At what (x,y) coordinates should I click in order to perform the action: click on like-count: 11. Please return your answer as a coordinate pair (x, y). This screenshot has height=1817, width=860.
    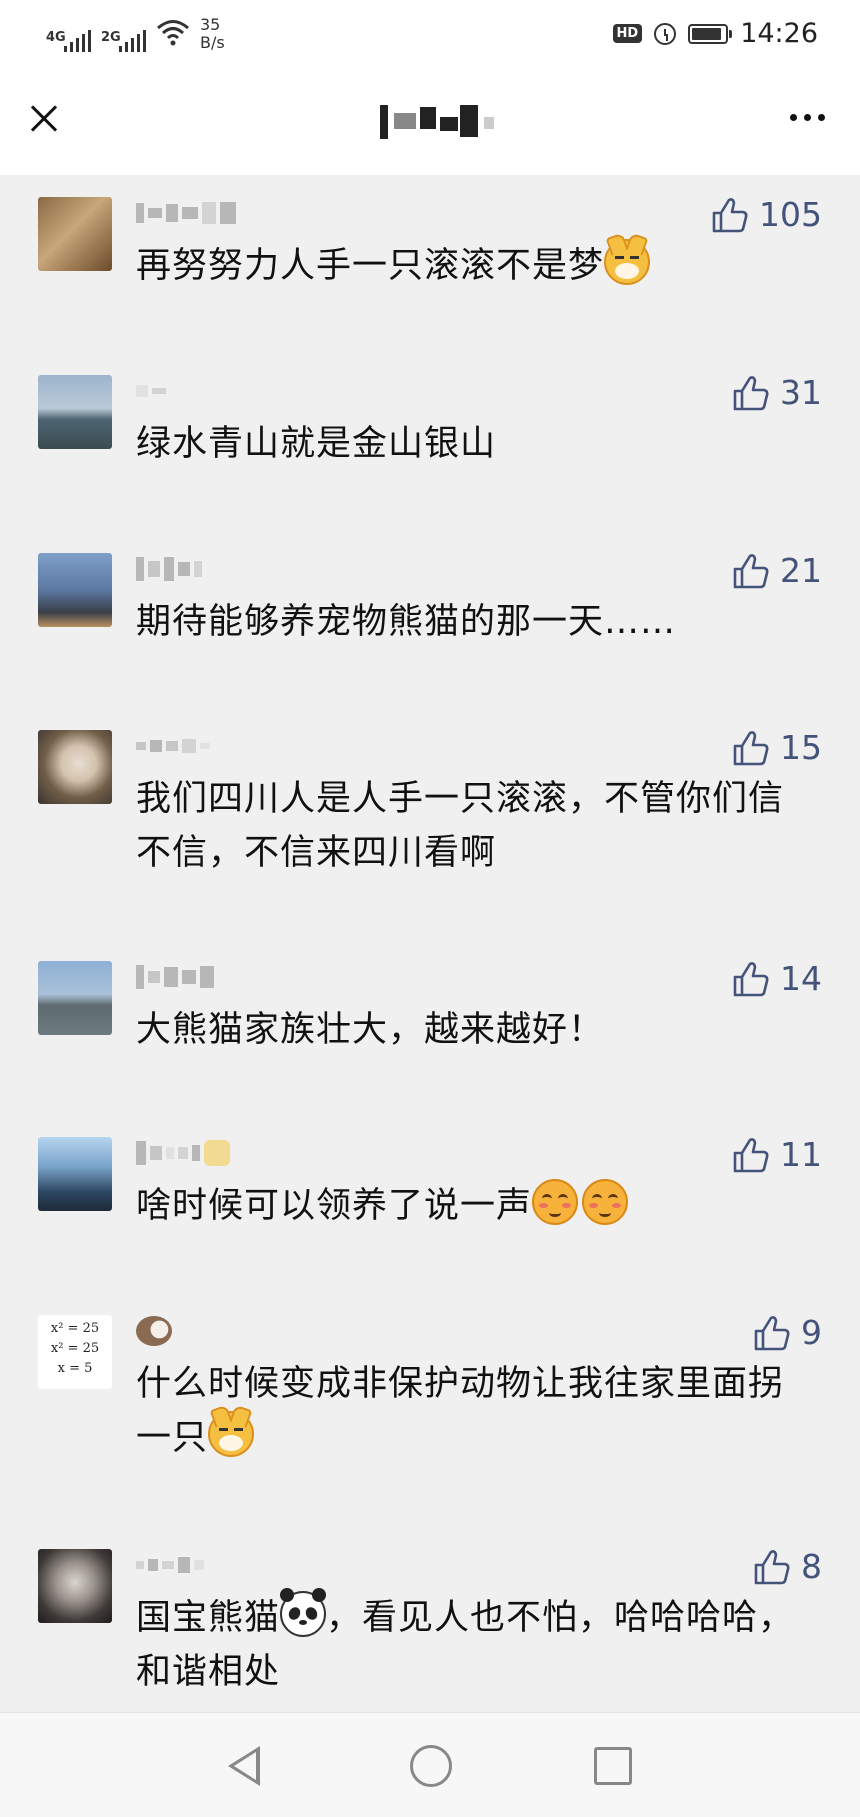
    Looking at the image, I should click on (801, 1154).